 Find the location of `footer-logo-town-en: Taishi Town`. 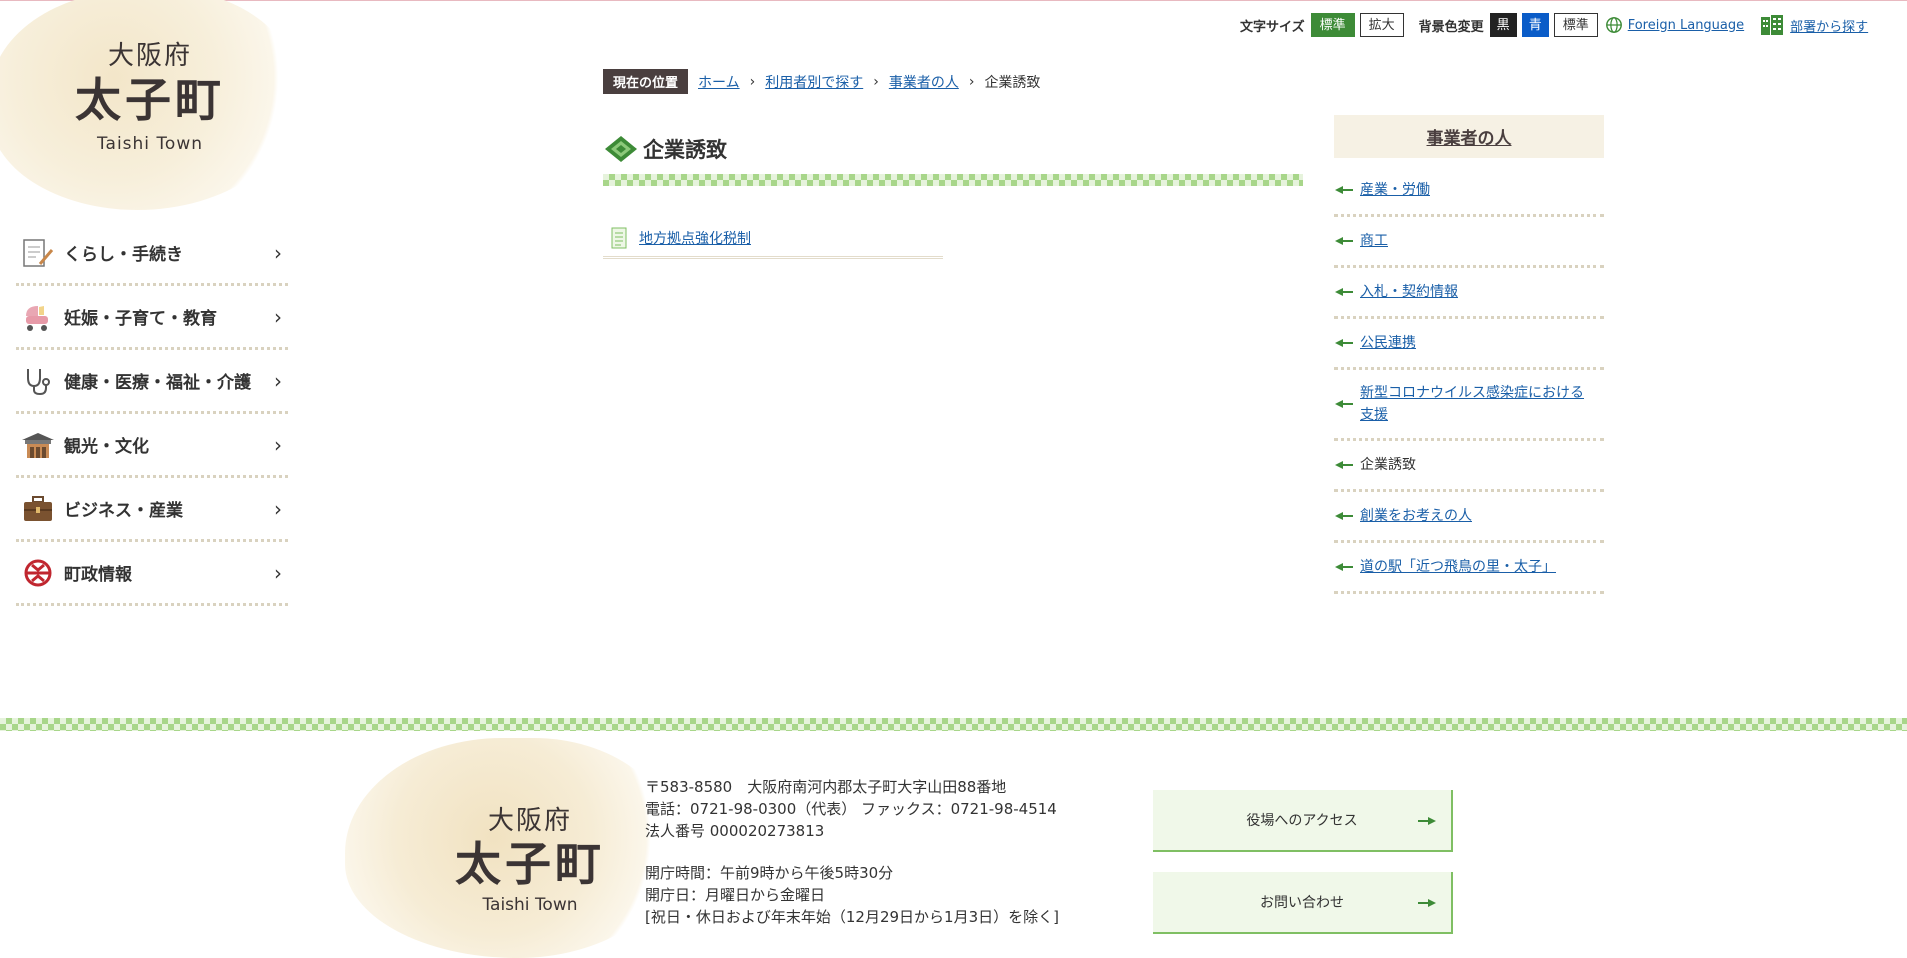

footer-logo-town-en: Taishi Town is located at coordinates (530, 905).